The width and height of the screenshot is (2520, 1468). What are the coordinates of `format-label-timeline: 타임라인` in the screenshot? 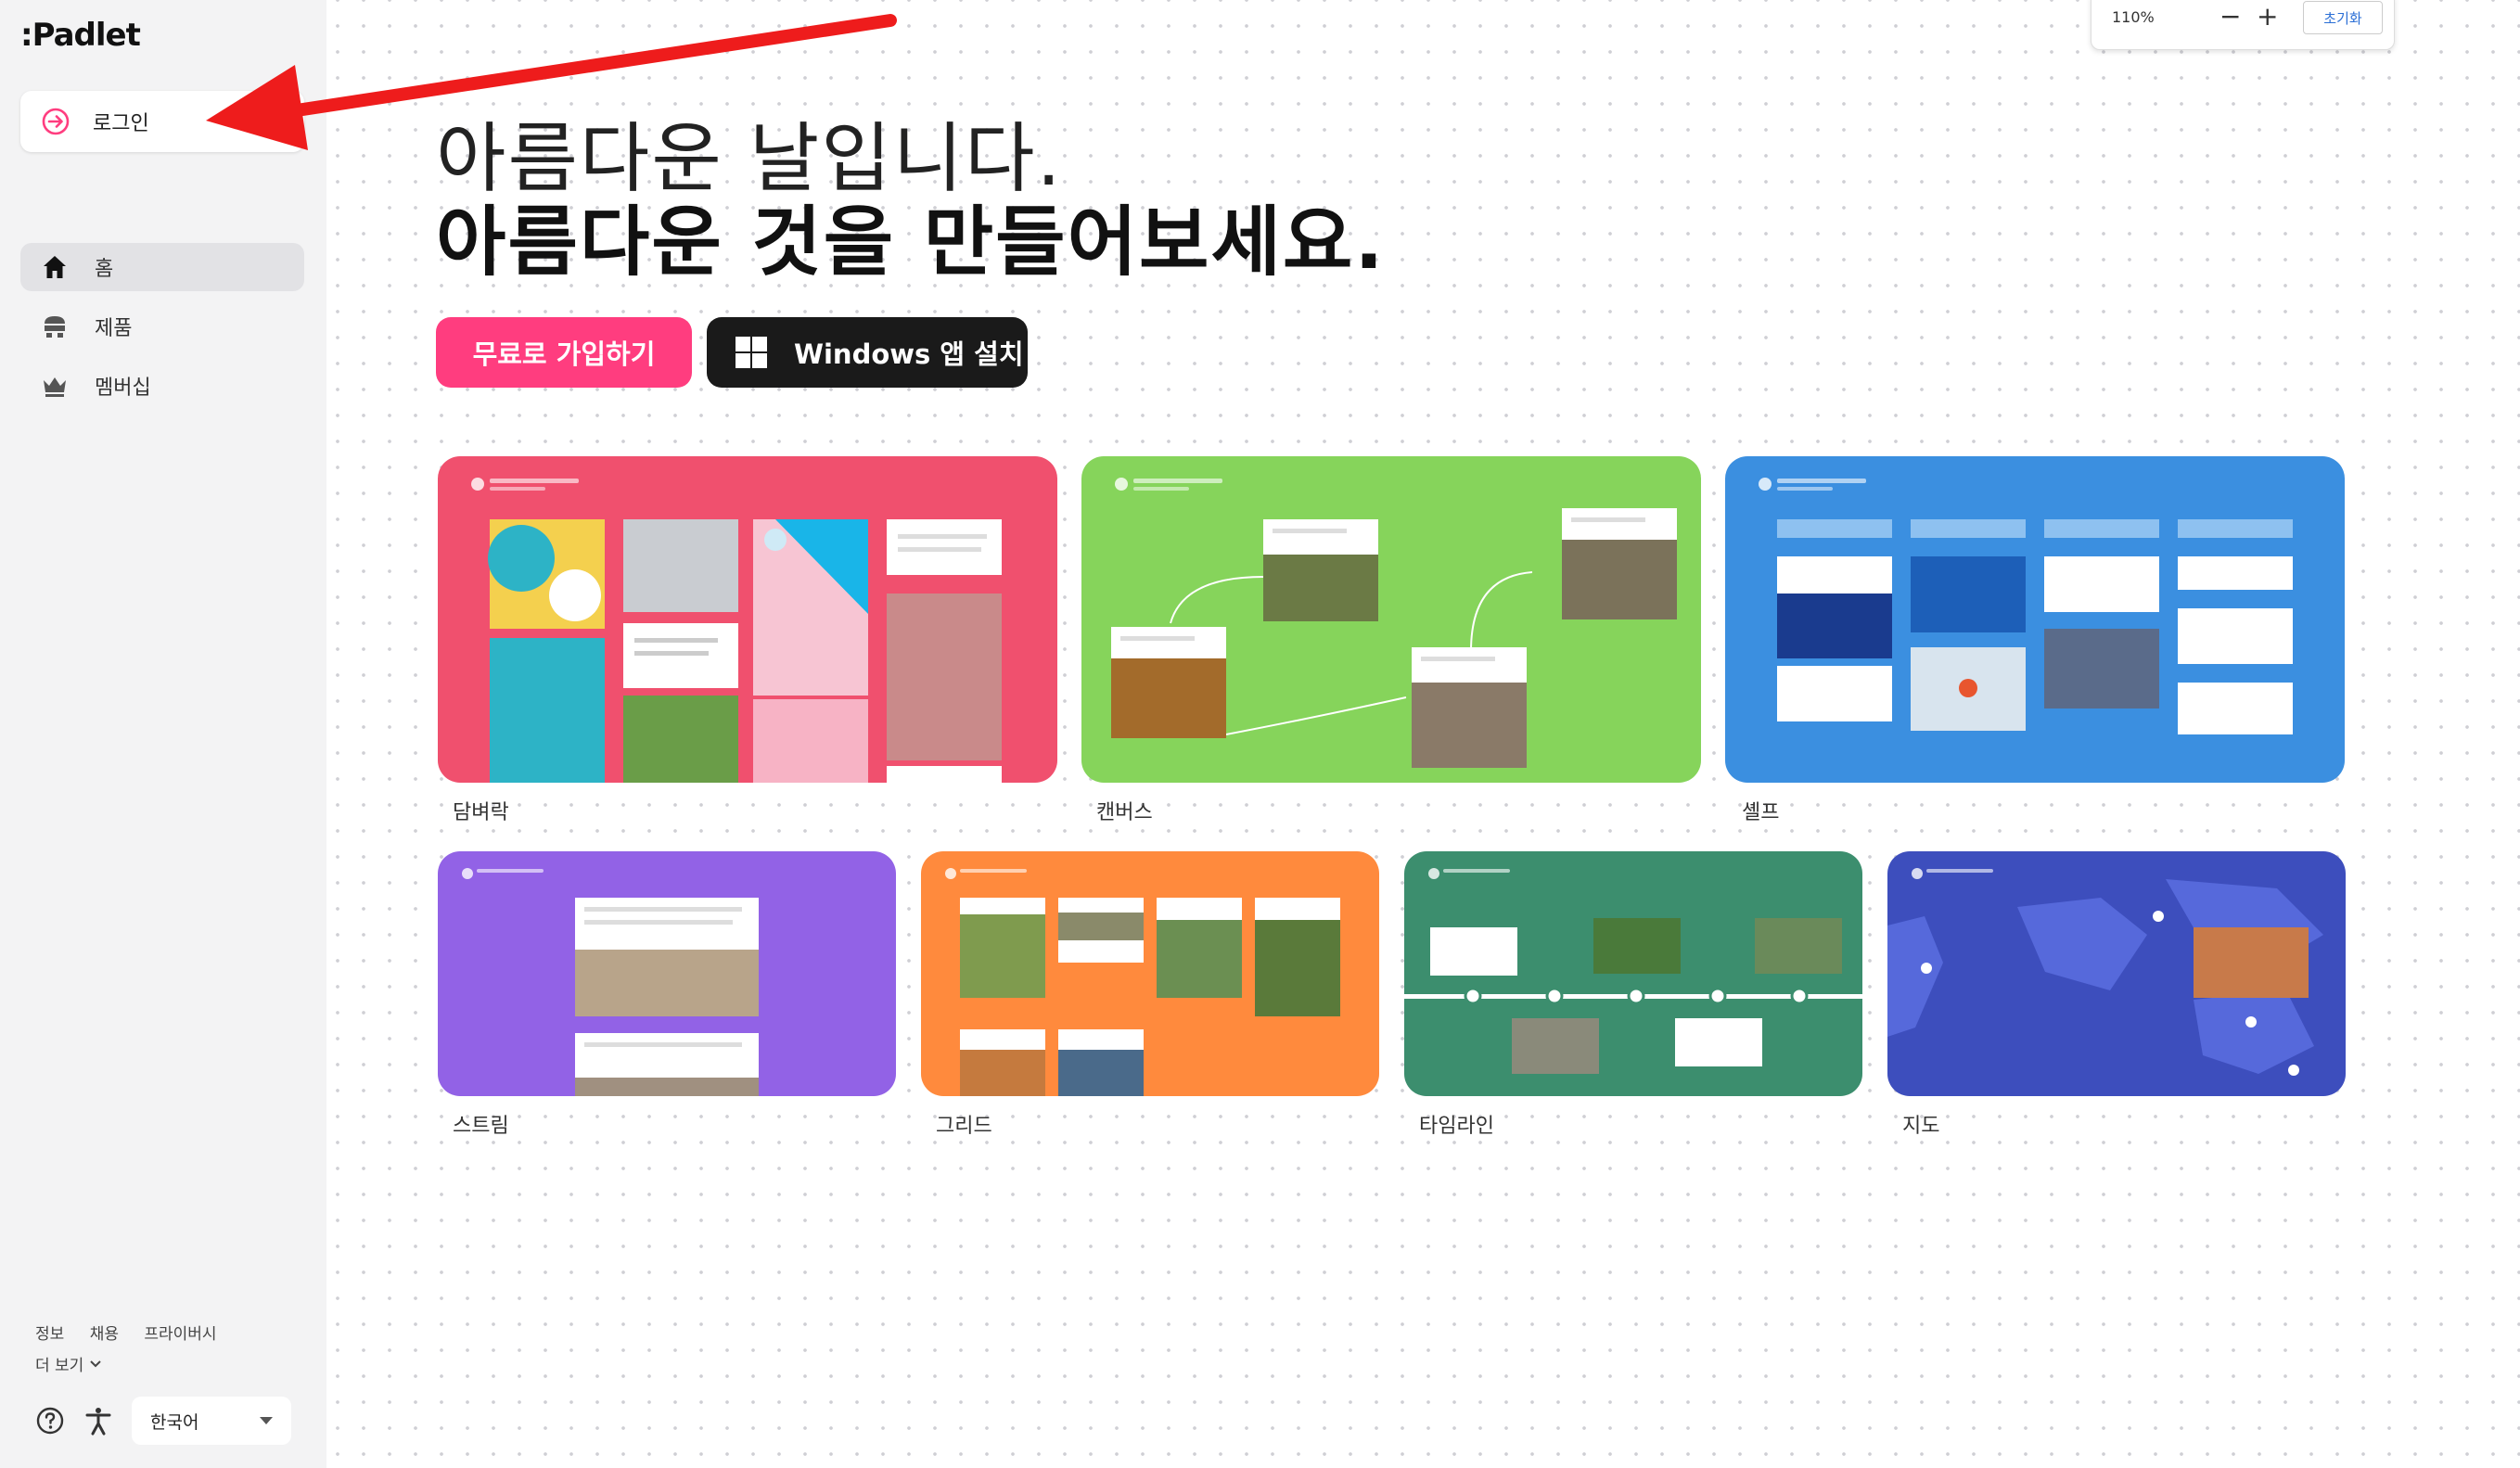 It's located at (1456, 1126).